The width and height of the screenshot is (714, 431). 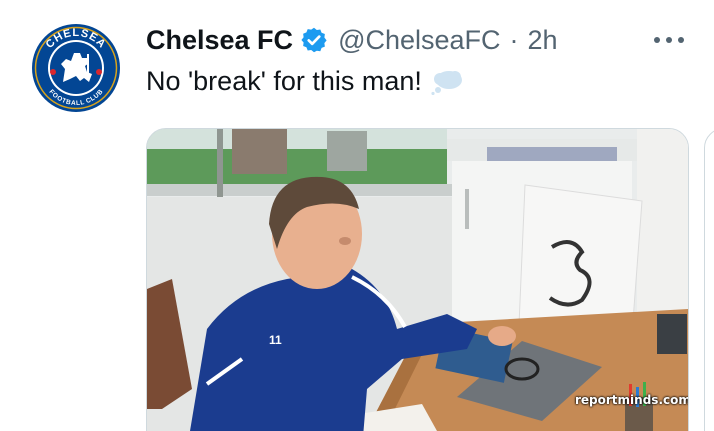 I want to click on more-options-icon, so click(x=669, y=40).